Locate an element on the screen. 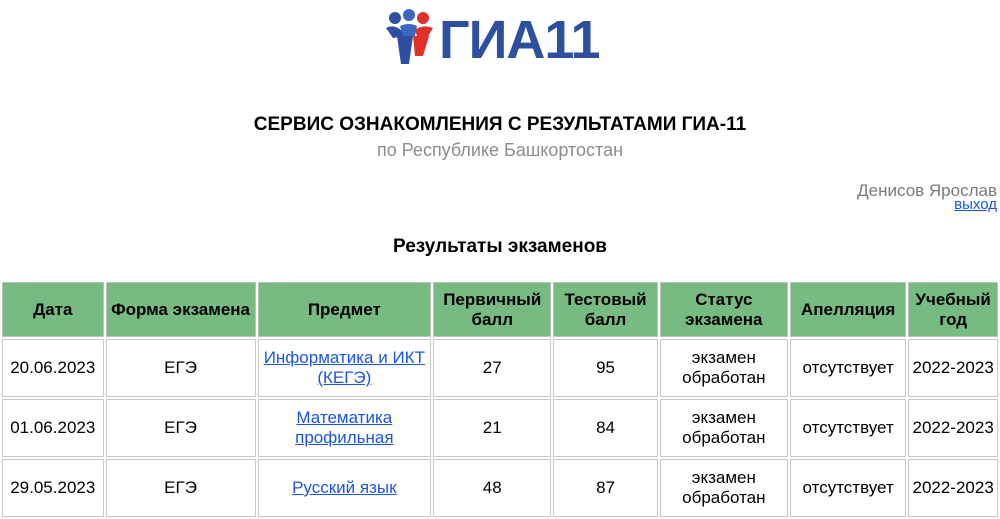 The image size is (1000, 519). logout-link: выход is located at coordinates (975, 205).